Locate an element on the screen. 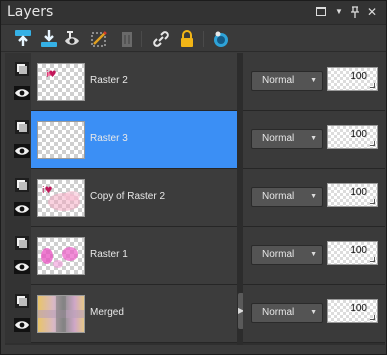  panel-title: Layers is located at coordinates (30, 12).